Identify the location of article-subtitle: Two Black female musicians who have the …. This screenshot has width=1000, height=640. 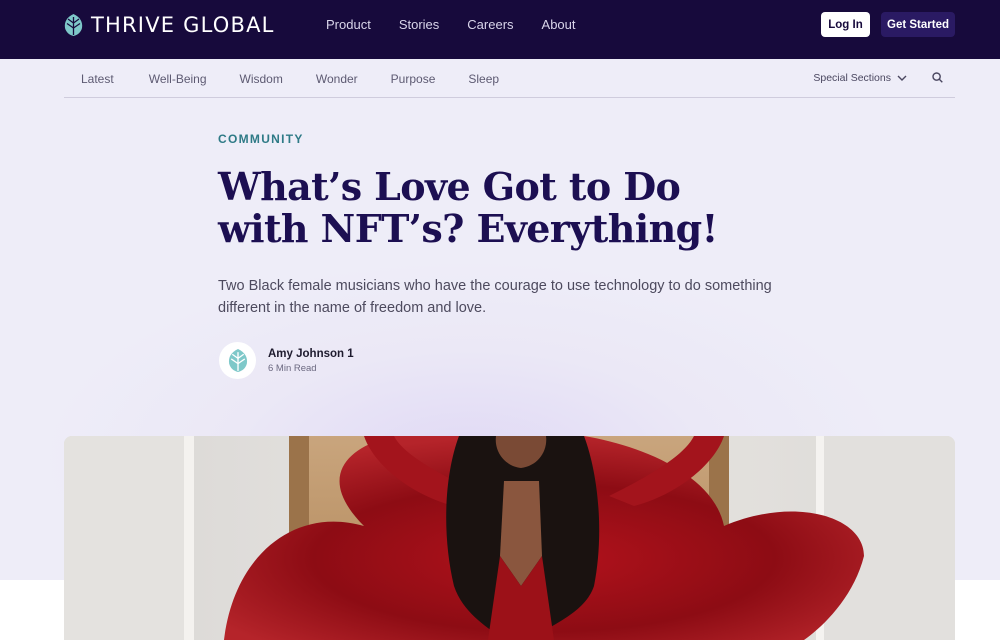
(495, 297).